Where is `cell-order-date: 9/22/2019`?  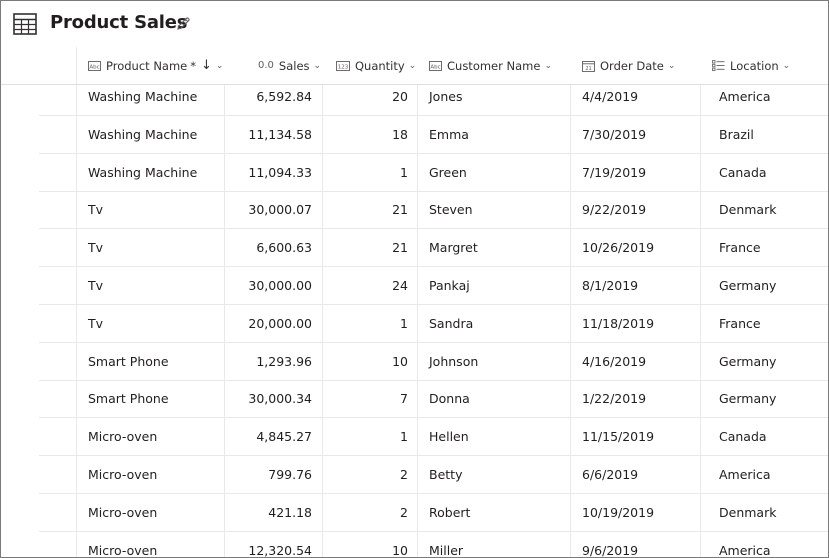 cell-order-date: 9/22/2019 is located at coordinates (614, 209).